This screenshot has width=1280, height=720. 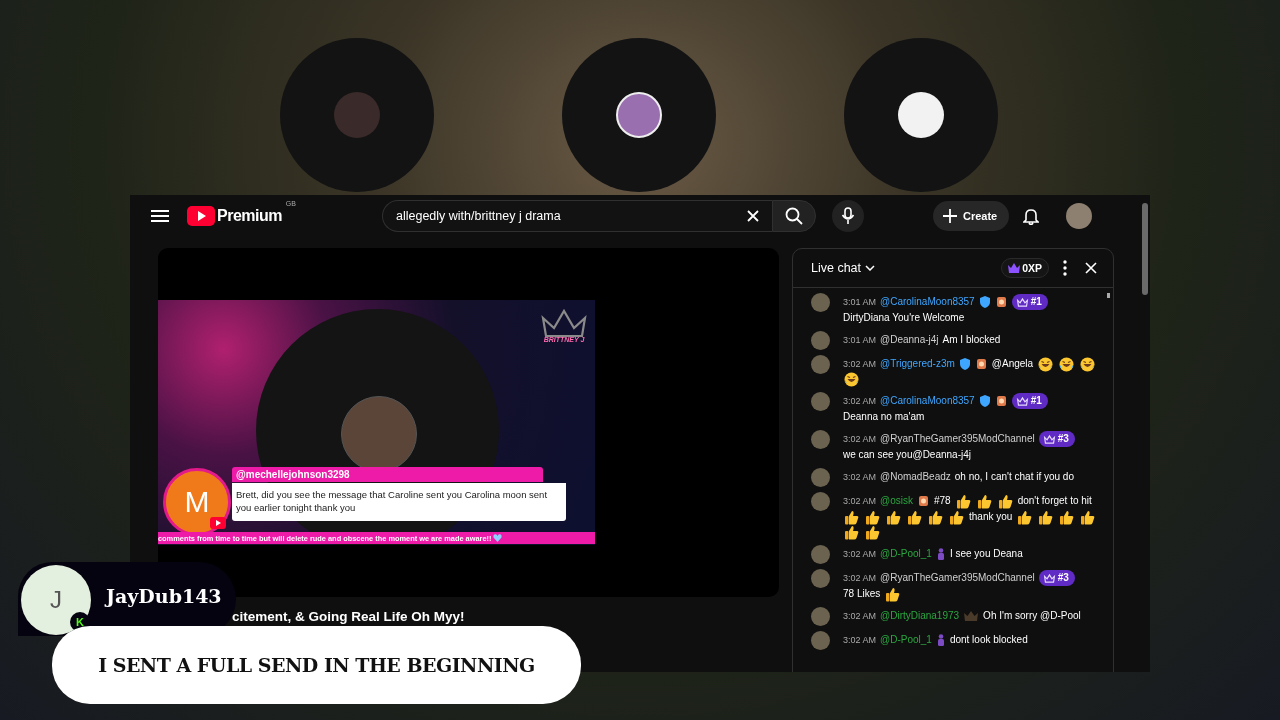 I want to click on account-avatar, so click(x=1079, y=216).